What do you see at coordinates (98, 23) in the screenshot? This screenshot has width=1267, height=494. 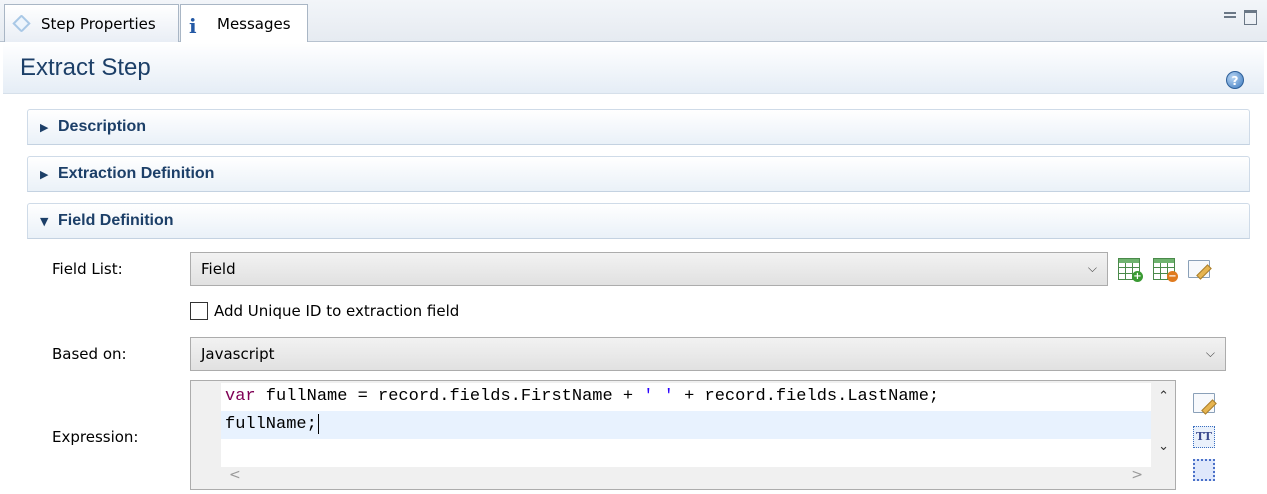 I see `tab-label: Step Properties` at bounding box center [98, 23].